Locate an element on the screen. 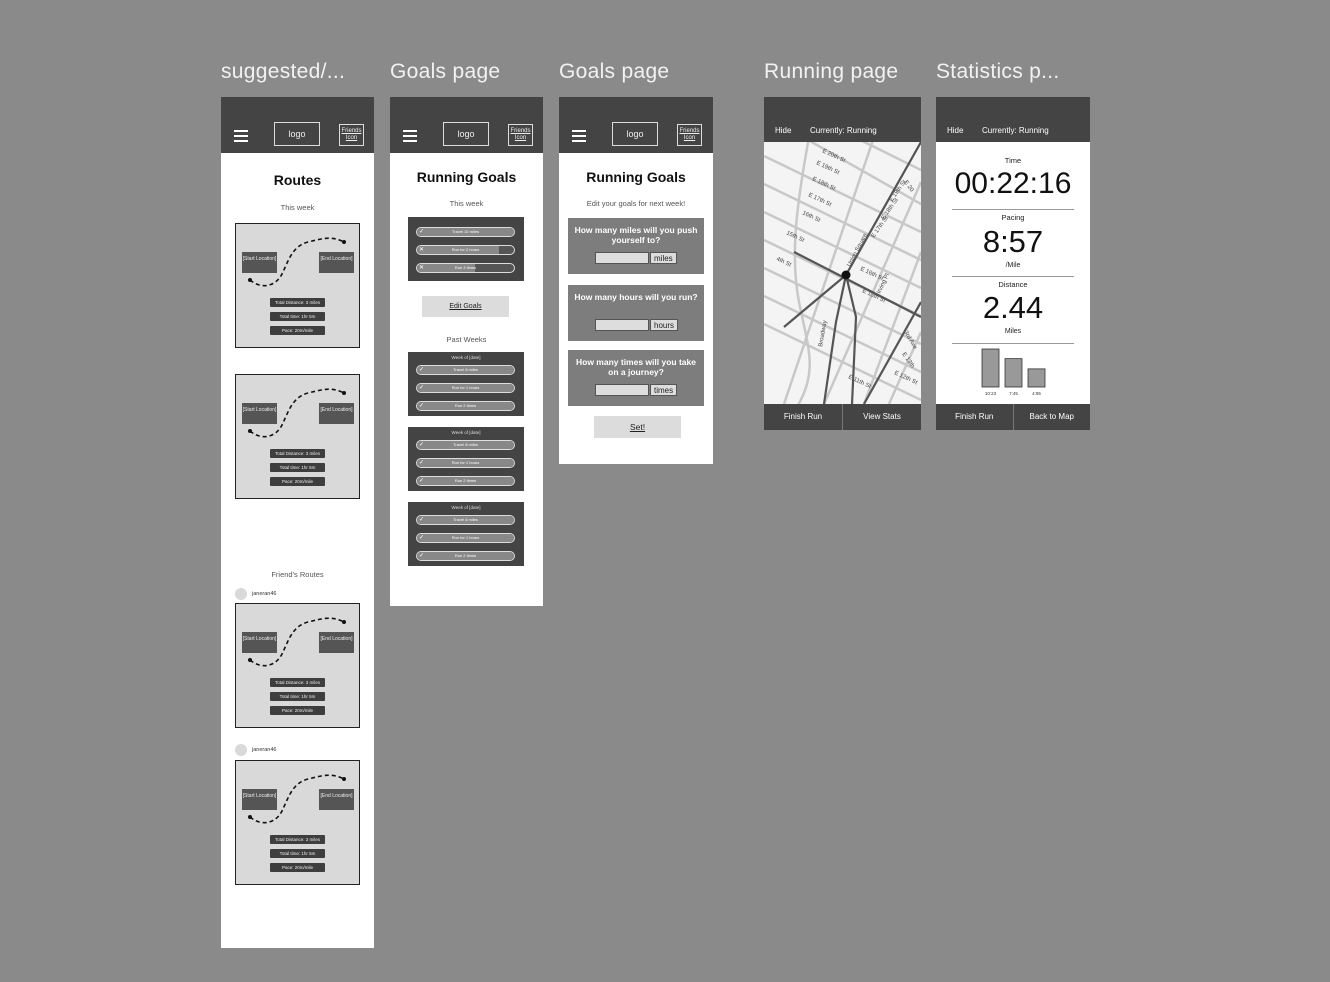  goal-label: Run 3 times is located at coordinates (465, 267).